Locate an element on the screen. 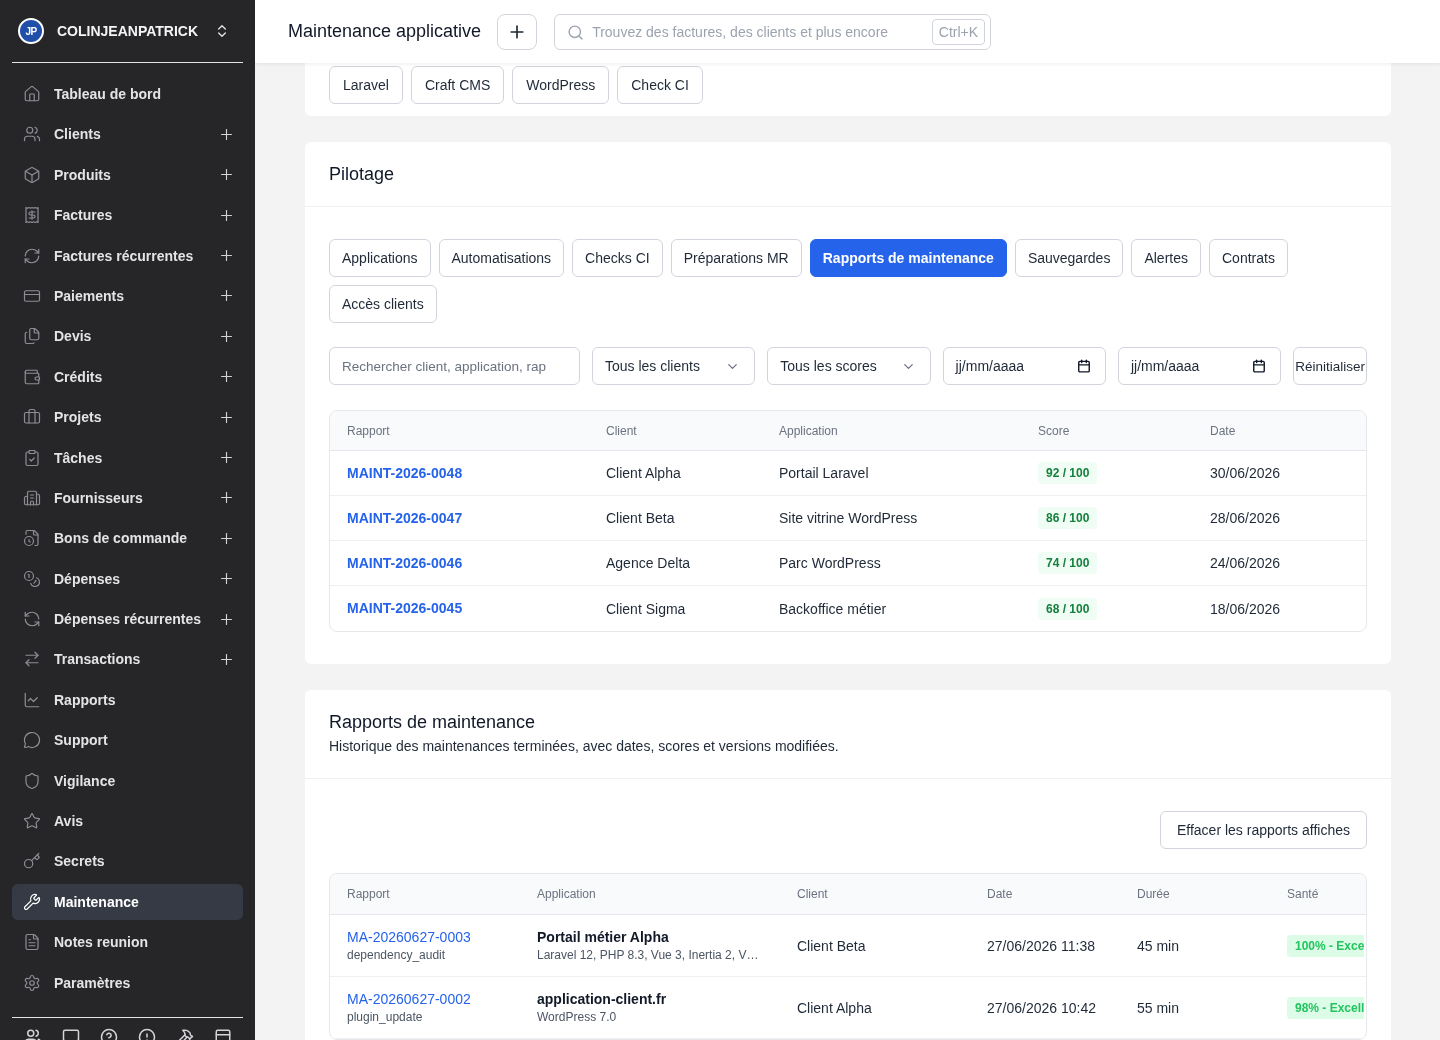  nav-item: Paiements is located at coordinates (127, 295).